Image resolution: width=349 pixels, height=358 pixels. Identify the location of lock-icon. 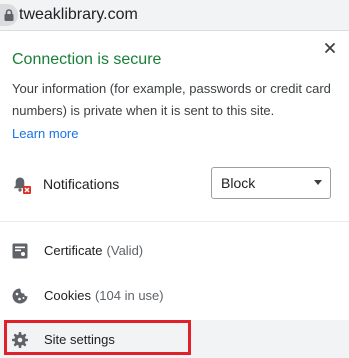
(9, 15).